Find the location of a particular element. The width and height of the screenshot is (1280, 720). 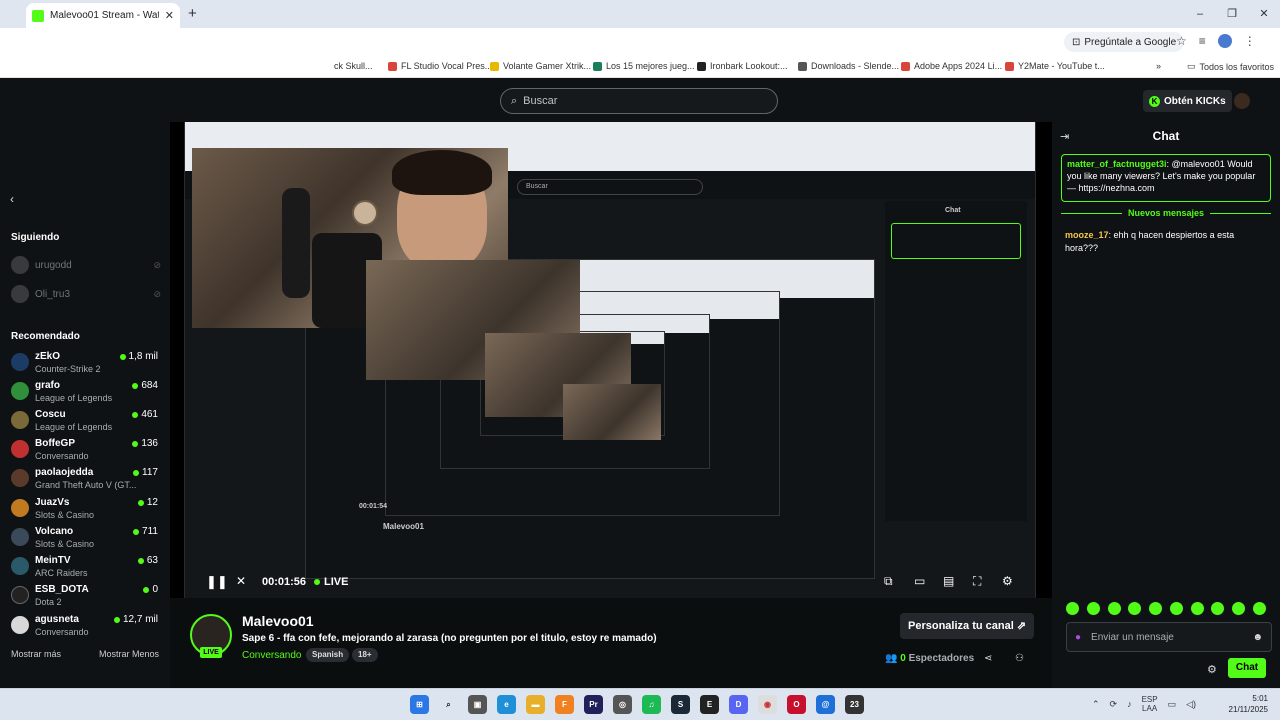

tag-mature: 18+ is located at coordinates (365, 655).